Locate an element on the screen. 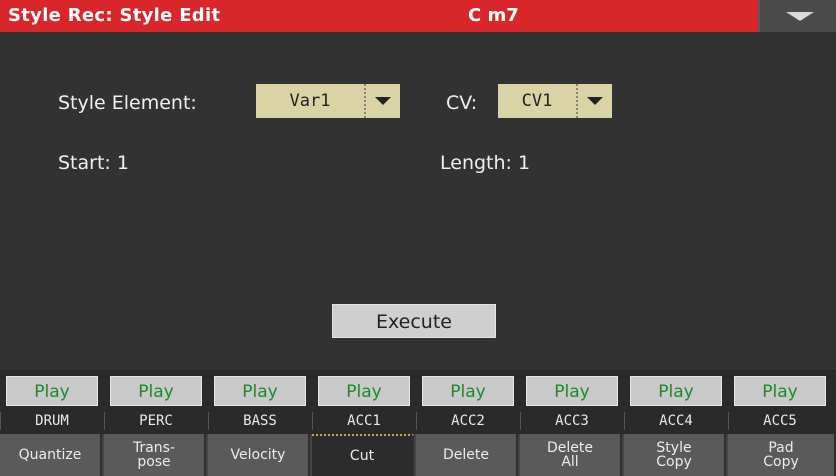  track-name: PERC is located at coordinates (155, 421).